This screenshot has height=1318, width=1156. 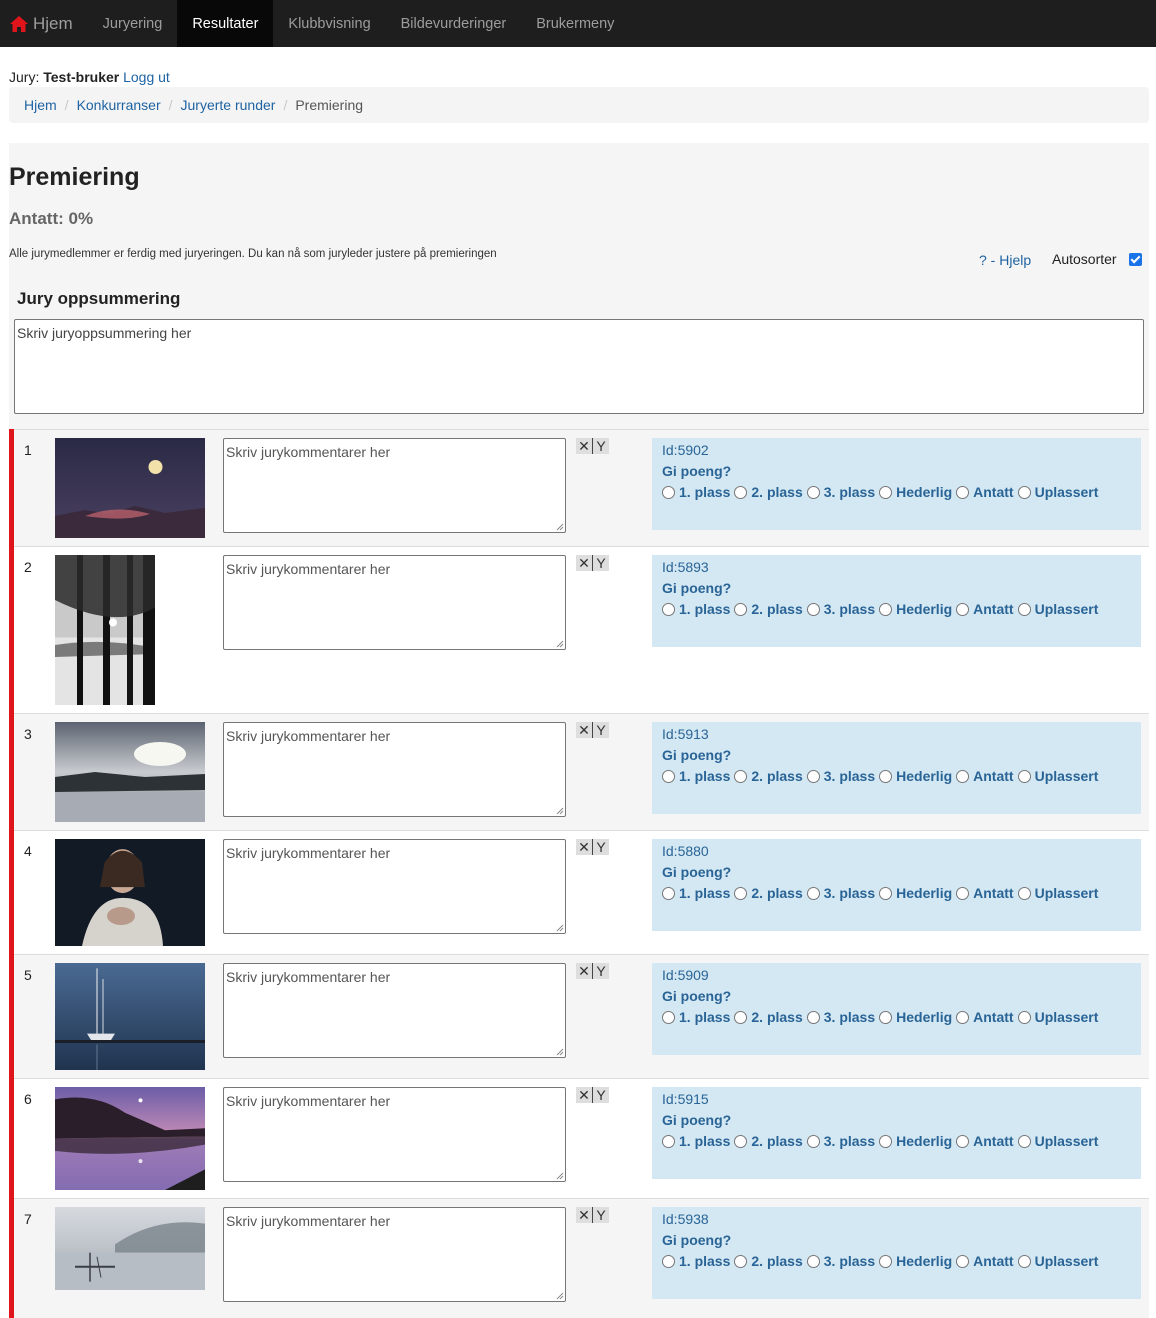 What do you see at coordinates (1005, 260) in the screenshot?
I see `help-link: ? - Hjelp` at bounding box center [1005, 260].